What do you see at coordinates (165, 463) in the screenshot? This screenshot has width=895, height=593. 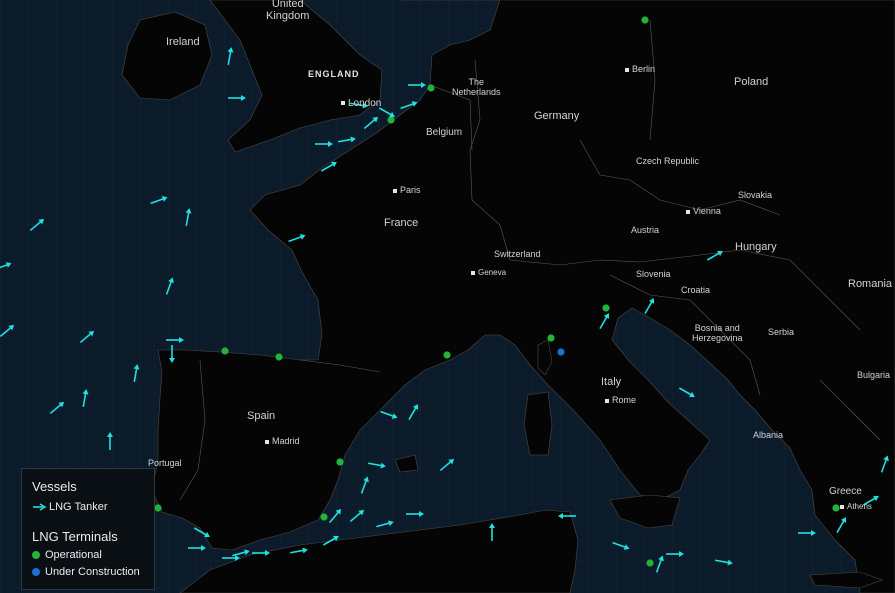 I see `label-portugal: Portugal` at bounding box center [165, 463].